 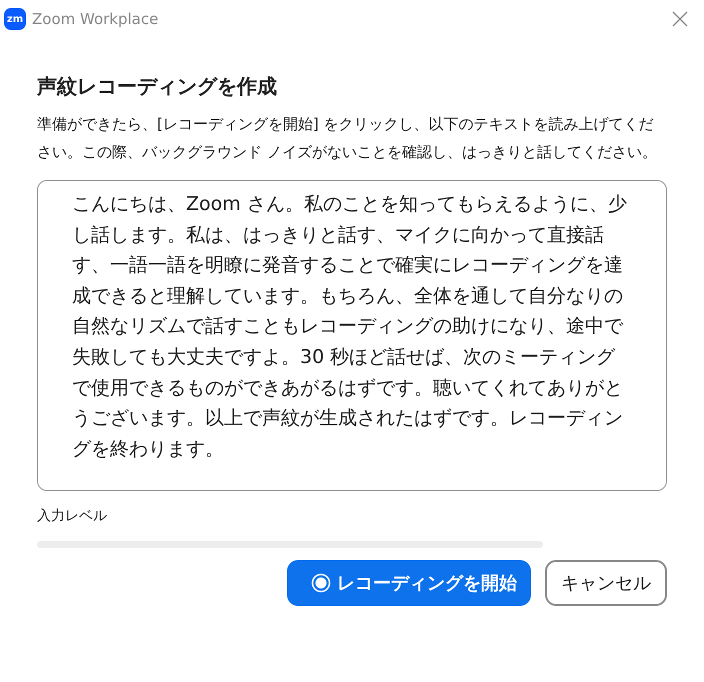 I want to click on instructions-text: 準備ができたら、[レコーディングを開始] をクリックし、以下のテキストを読み上げてください。この際、バックグラウンド ノイズがないことを確認し、はっきりと話してください。, so click(x=347, y=138).